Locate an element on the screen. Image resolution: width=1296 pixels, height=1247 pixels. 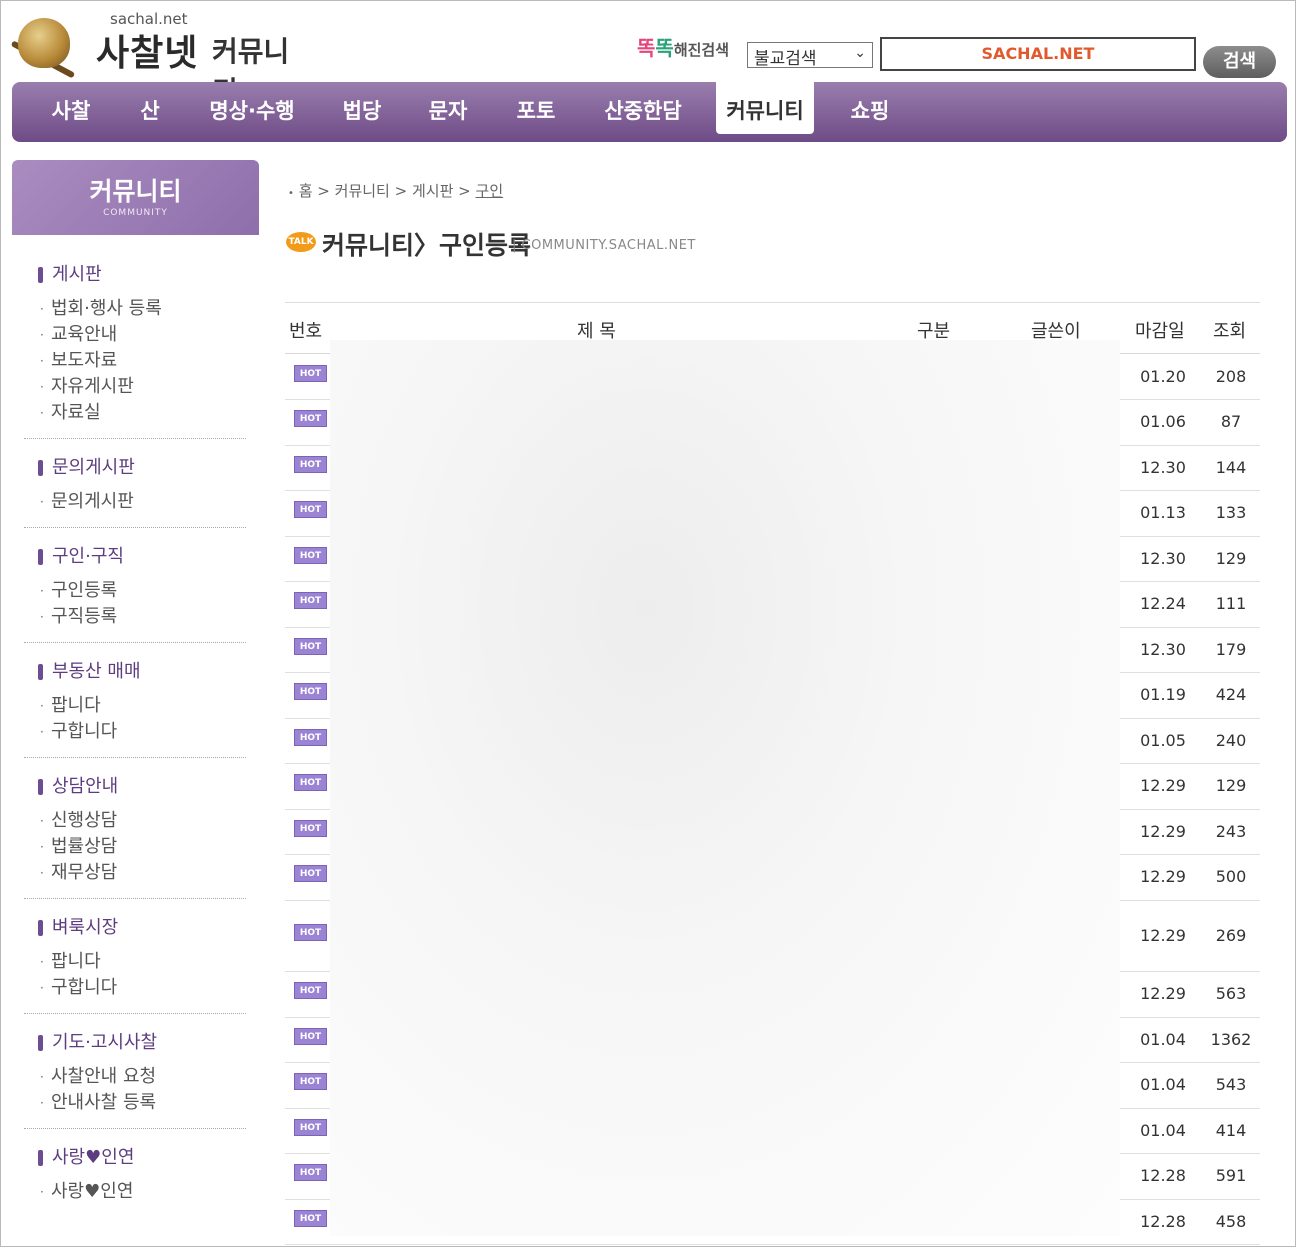
sidebar-item-inquiry-board: · 문의게시판 is located at coordinates (135, 502).